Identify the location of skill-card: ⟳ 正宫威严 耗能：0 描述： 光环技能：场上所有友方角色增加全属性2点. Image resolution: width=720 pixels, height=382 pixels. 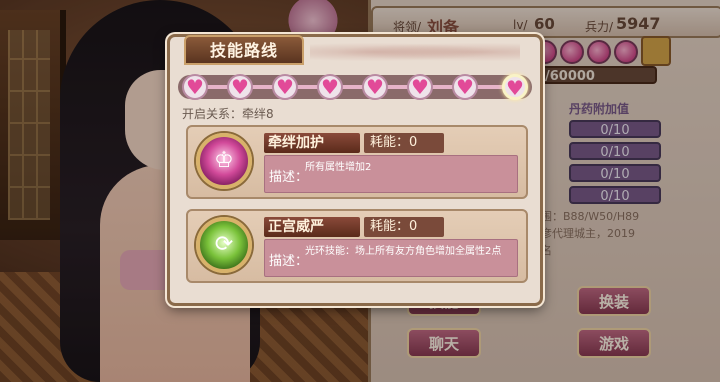
(357, 246).